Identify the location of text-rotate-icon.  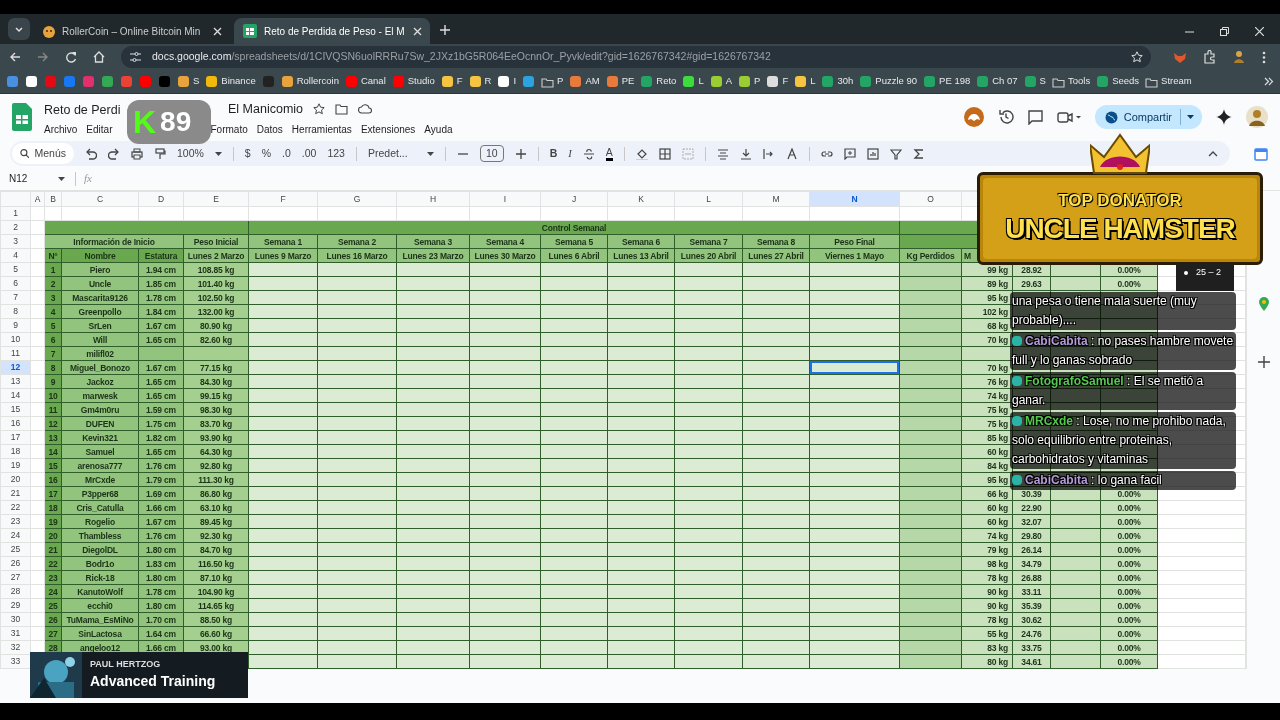
(791, 153).